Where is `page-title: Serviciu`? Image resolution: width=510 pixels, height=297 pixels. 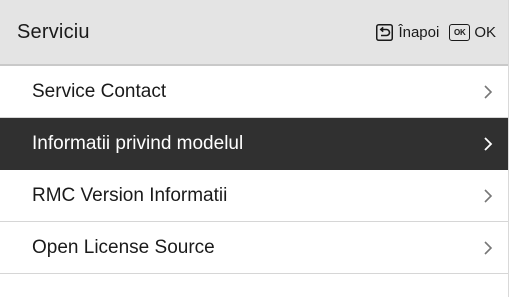
page-title: Serviciu is located at coordinates (53, 31).